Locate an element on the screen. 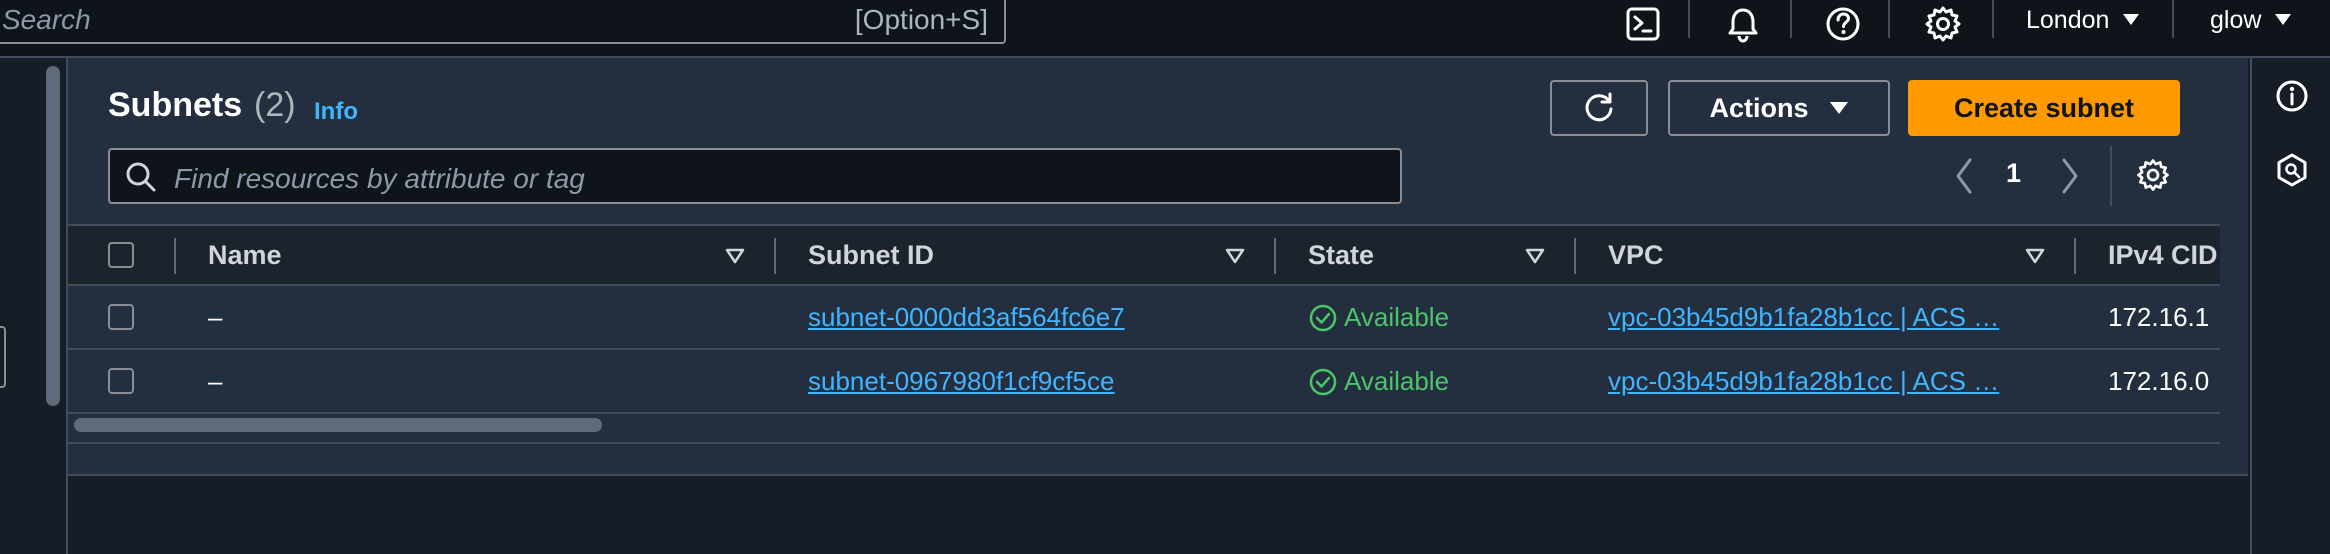 This screenshot has width=2330, height=554. caret-down-icon is located at coordinates (1838, 108).